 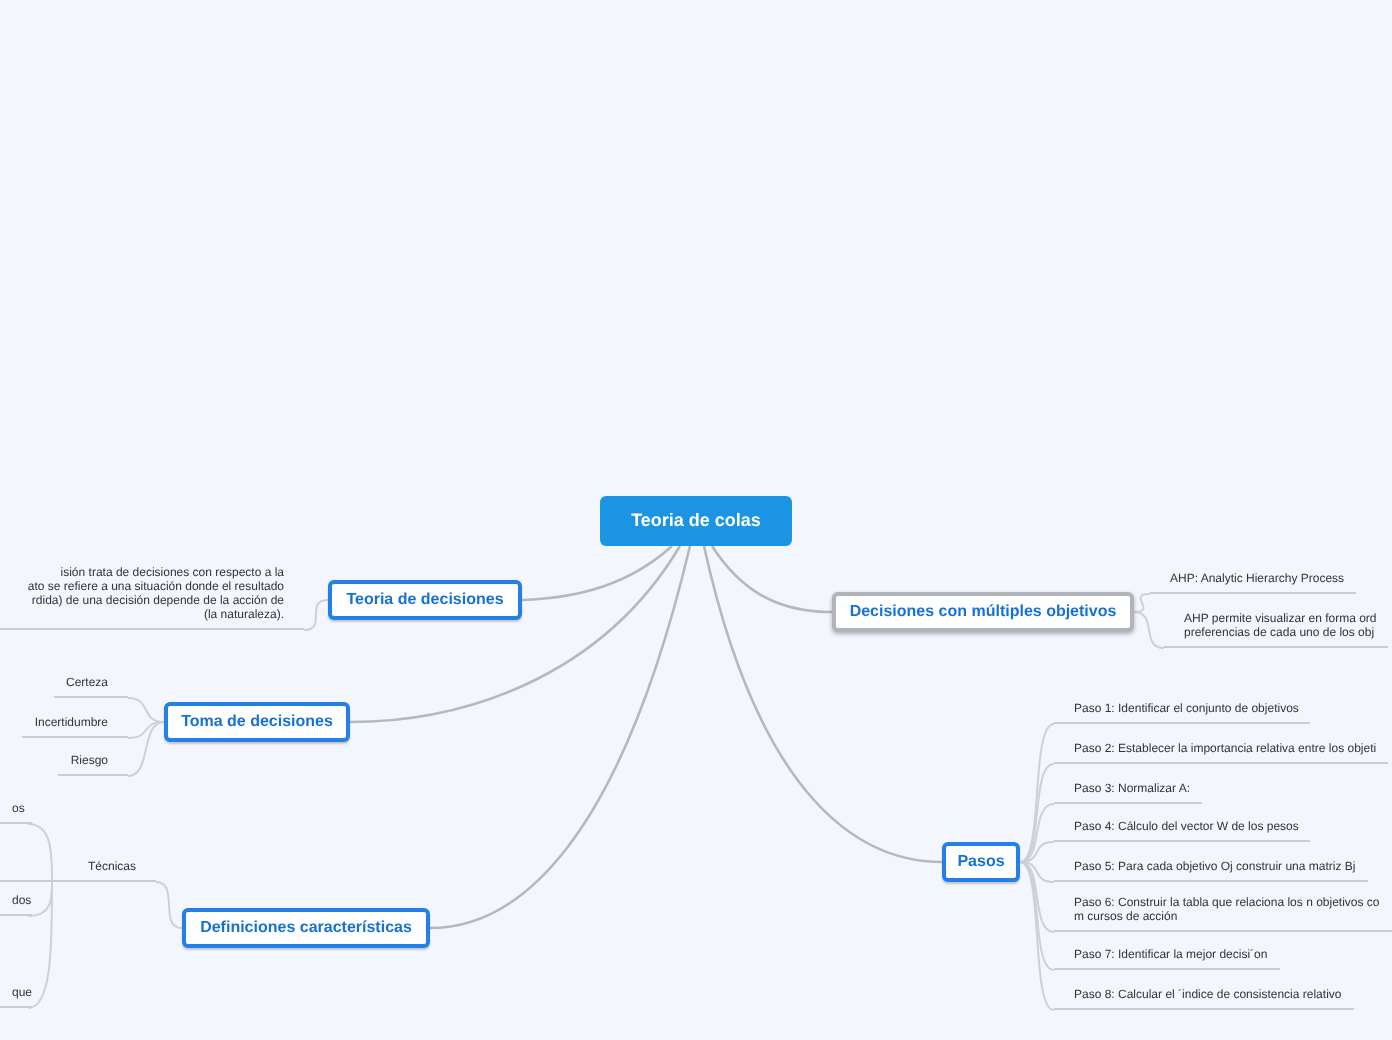 I want to click on topic-node: Teoria de decisiones, so click(x=425, y=600).